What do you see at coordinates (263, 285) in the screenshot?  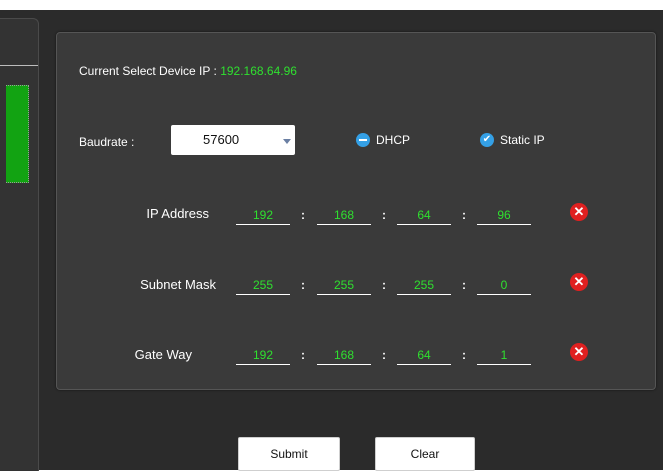 I see `subnet-octet-1: 255` at bounding box center [263, 285].